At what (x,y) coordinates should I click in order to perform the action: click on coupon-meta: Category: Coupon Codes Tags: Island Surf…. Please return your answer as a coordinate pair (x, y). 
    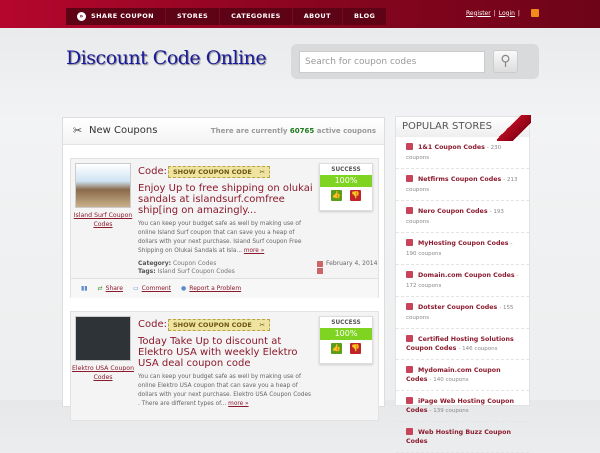
    Looking at the image, I should click on (186, 268).